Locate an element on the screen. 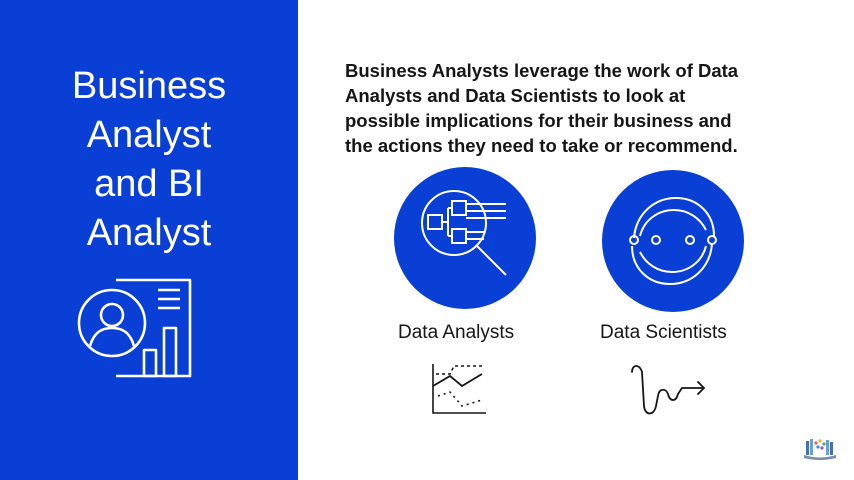 The height and width of the screenshot is (480, 854). title-line: and BI is located at coordinates (149, 184).